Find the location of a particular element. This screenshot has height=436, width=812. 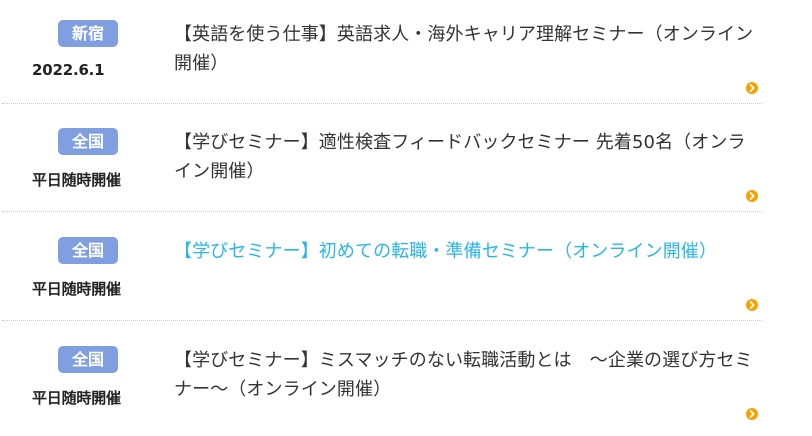

seminar-title-link: 【学びセミナー】初めての転職・準備セミナー（オンライン開催） is located at coordinates (466, 251).